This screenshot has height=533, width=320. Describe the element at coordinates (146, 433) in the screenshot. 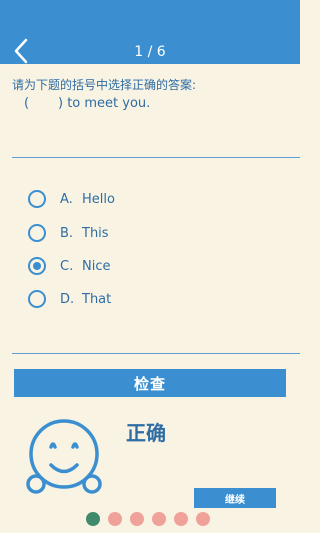

I see `result-text: 正确` at that location.